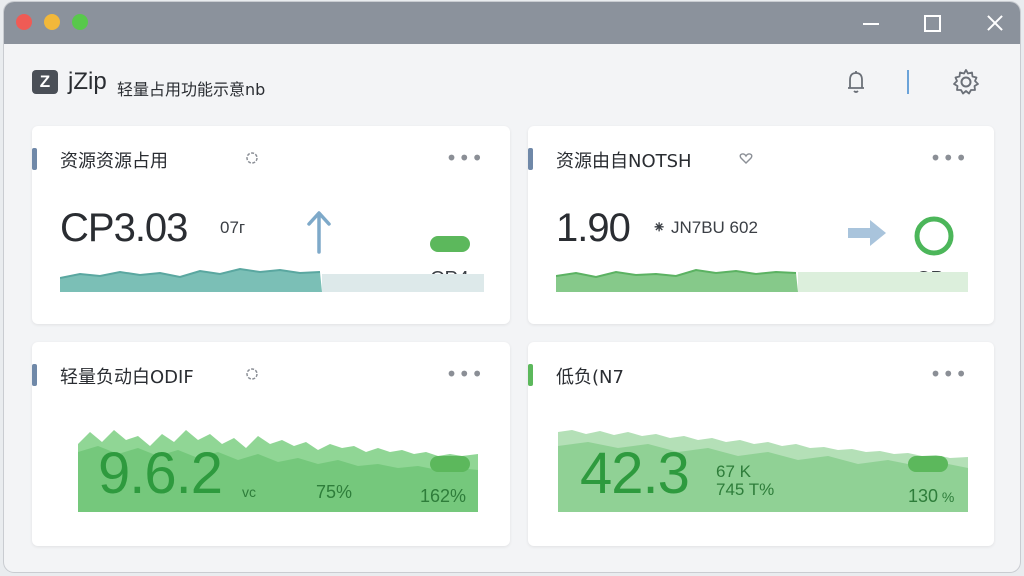  Describe the element at coordinates (160, 473) in the screenshot. I see `metric-value: 9.6.2` at that location.